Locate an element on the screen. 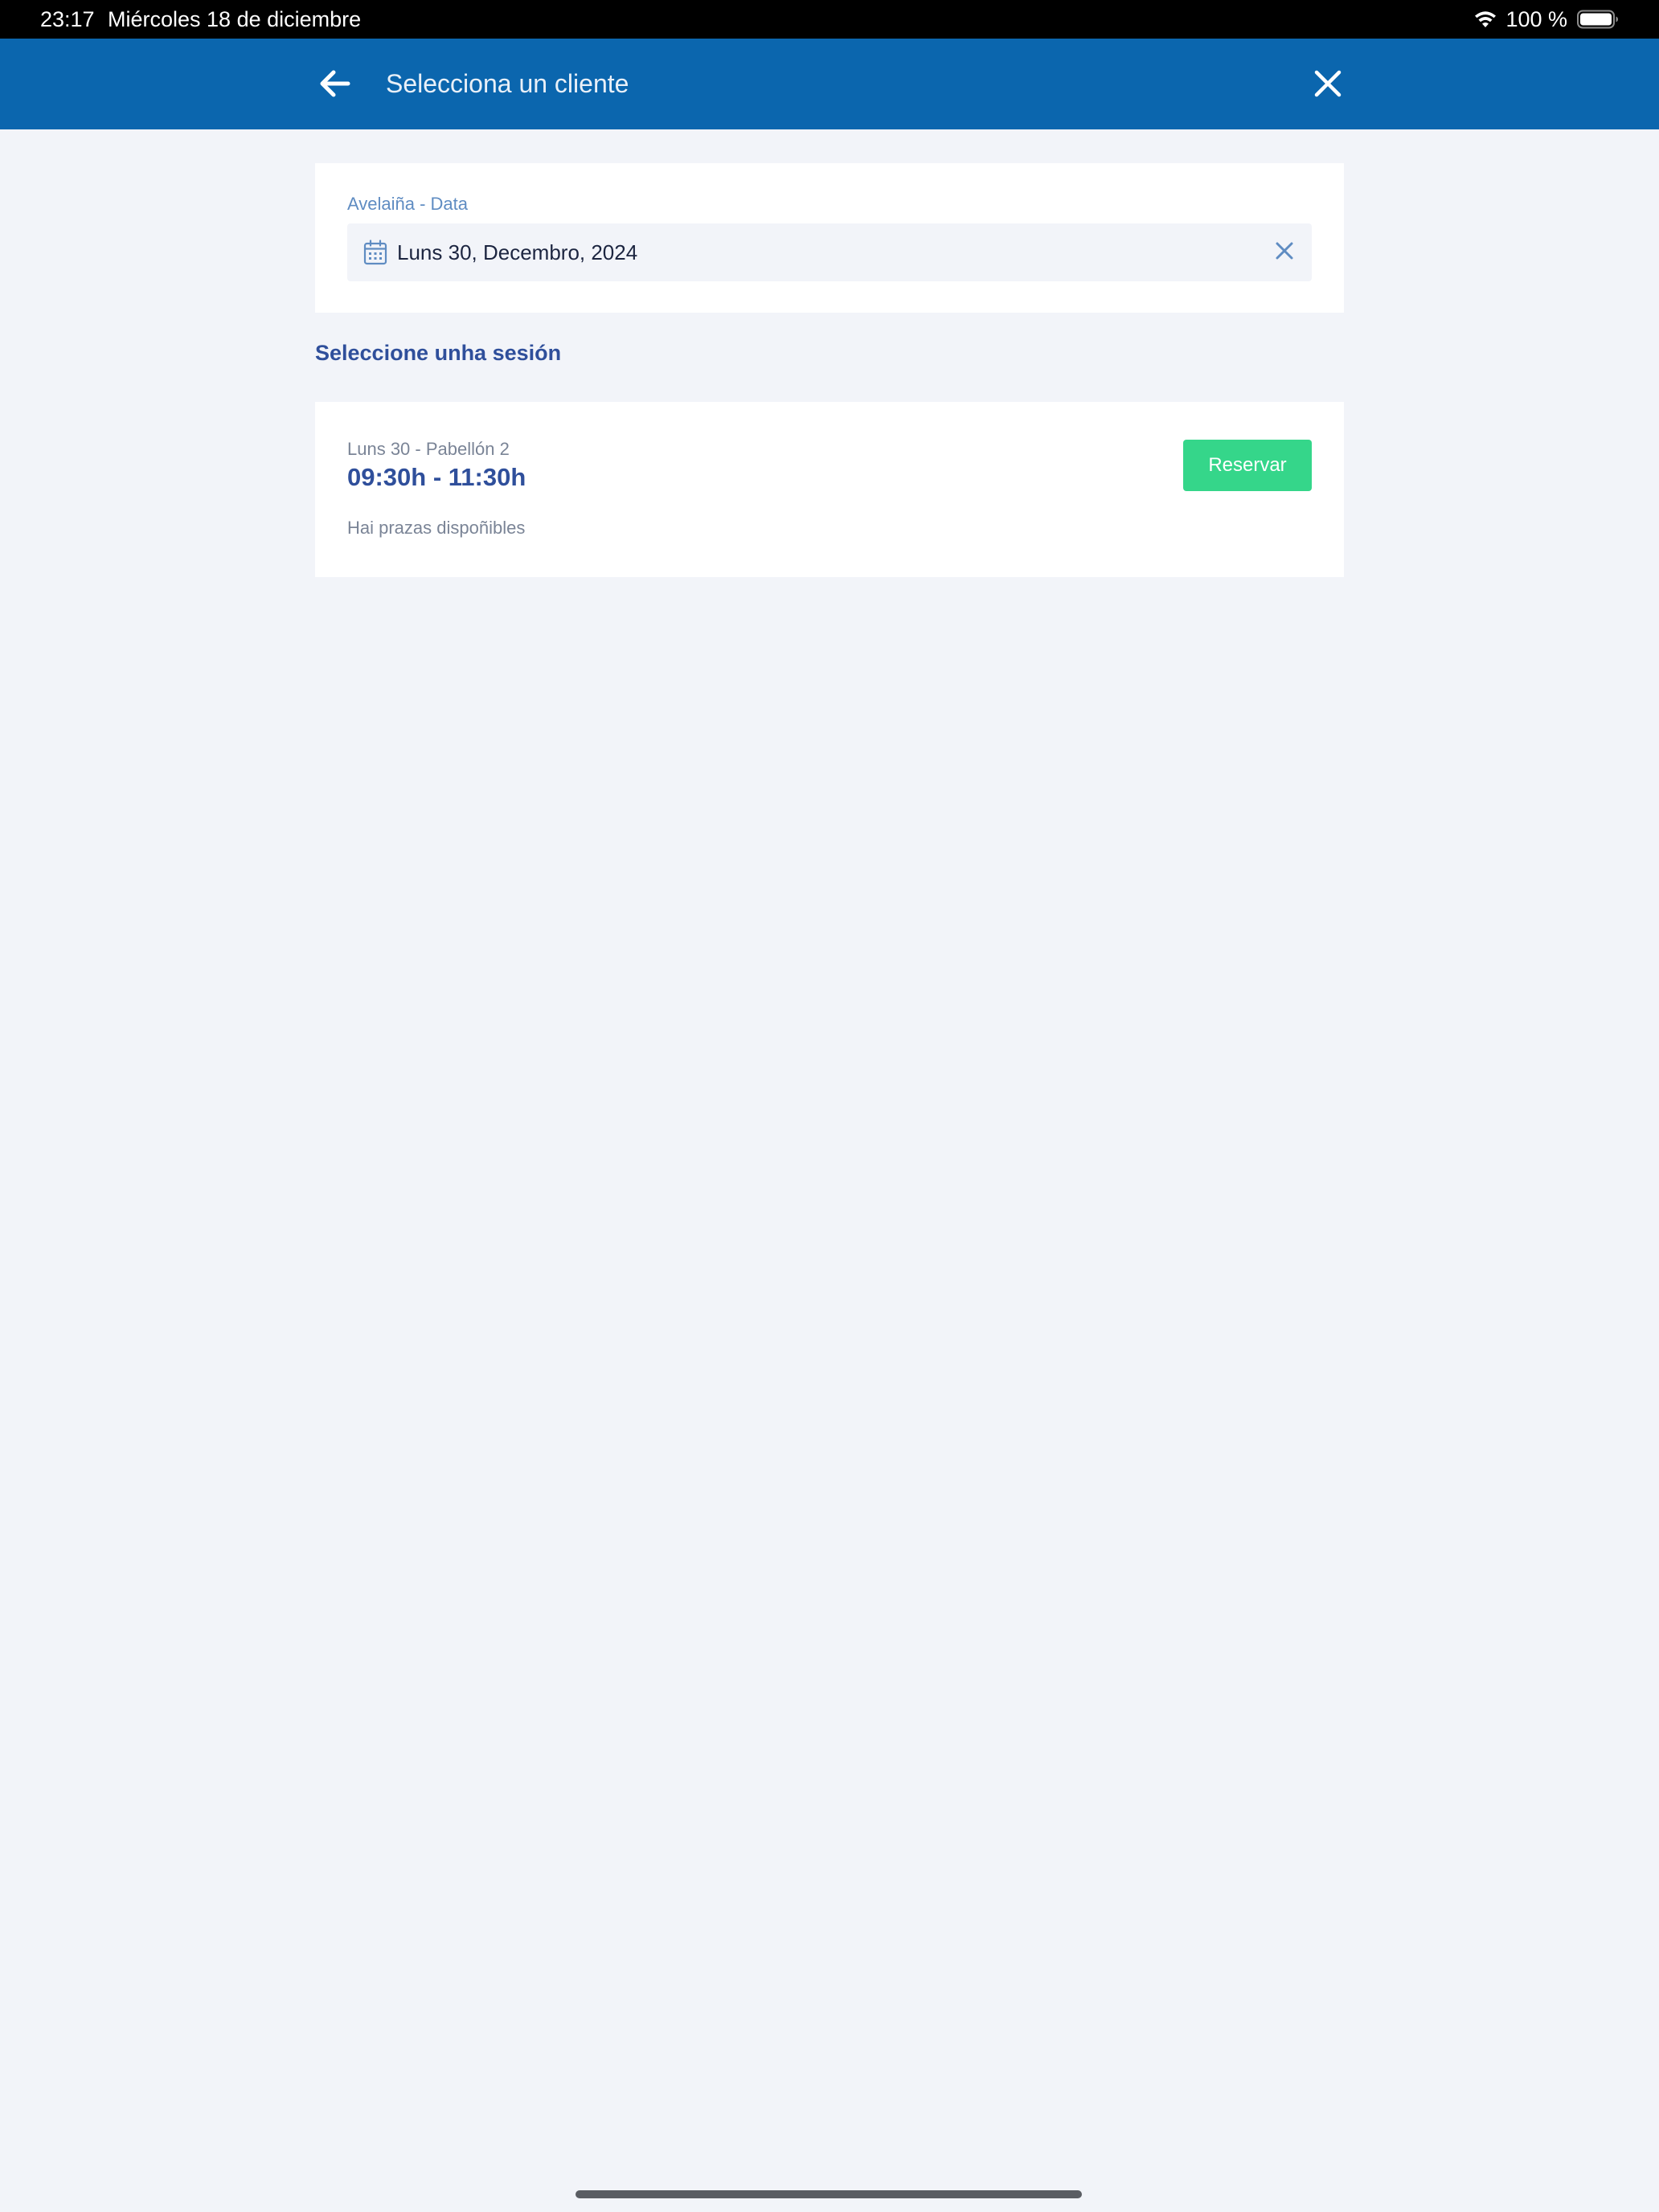 The height and width of the screenshot is (2212, 1659). arrow-left-icon is located at coordinates (334, 85).